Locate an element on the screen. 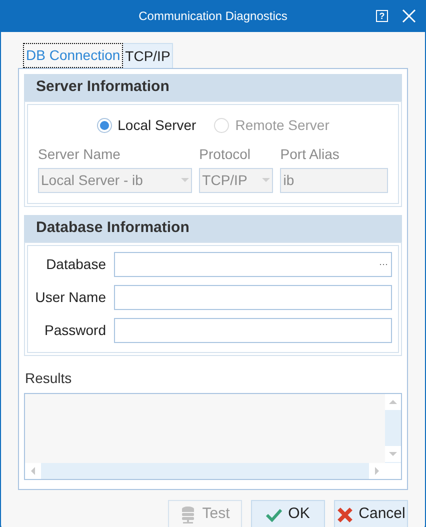 Image resolution: width=426 pixels, height=527 pixels. section-title: Server Information is located at coordinates (103, 87).